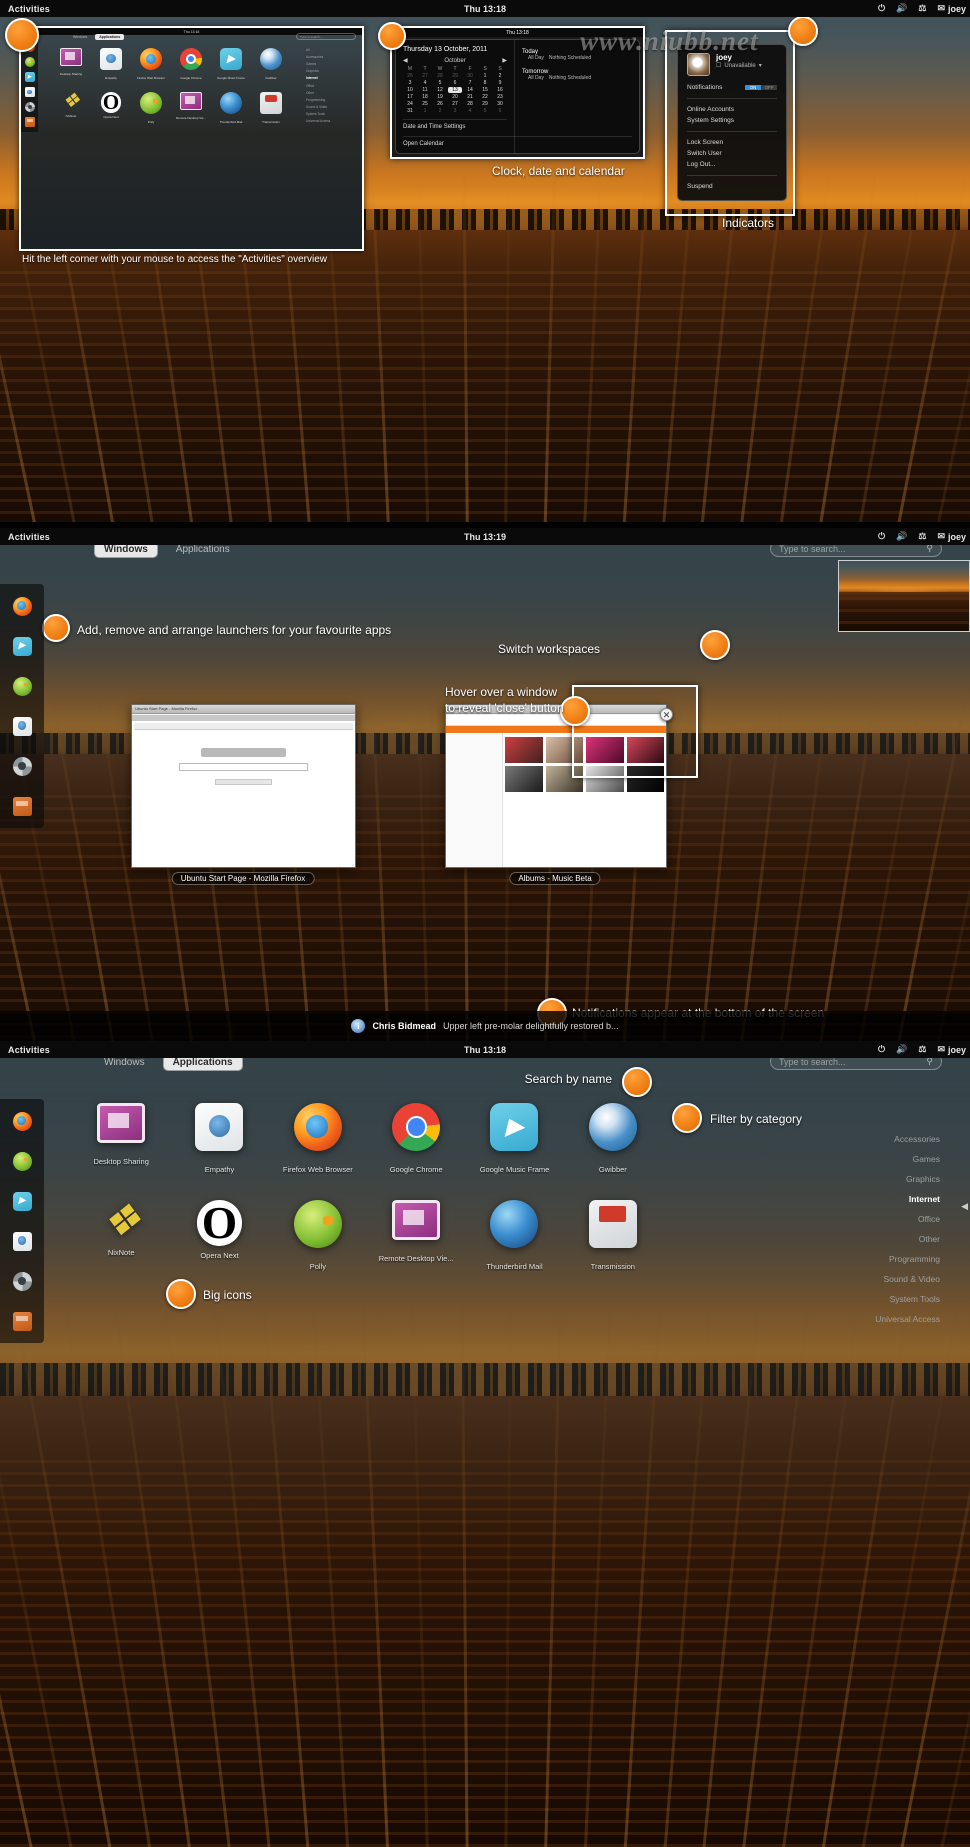 Image resolution: width=970 pixels, height=1847 pixels. Describe the element at coordinates (425, 90) in the screenshot. I see `calendar-day: 11` at that location.